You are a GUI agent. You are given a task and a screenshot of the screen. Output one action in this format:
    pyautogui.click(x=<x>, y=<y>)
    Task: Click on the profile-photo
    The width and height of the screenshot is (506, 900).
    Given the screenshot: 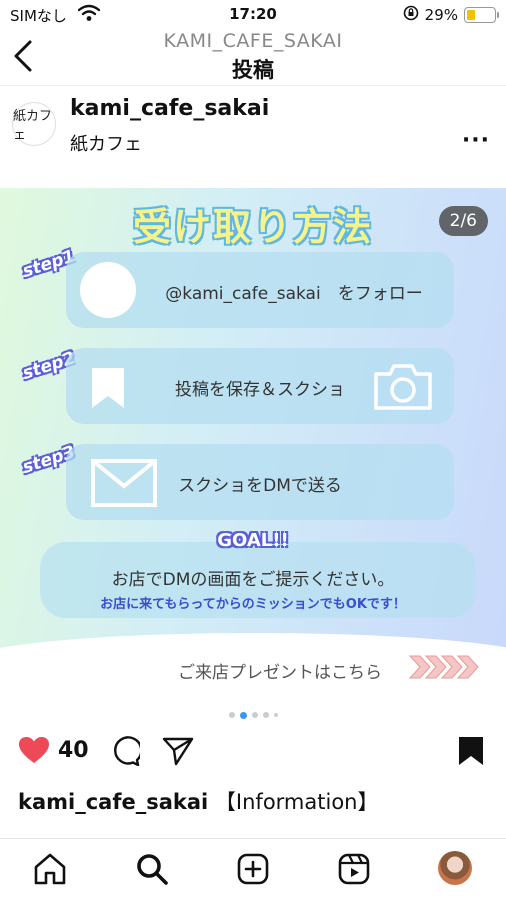 What is the action you would take?
    pyautogui.click(x=455, y=868)
    